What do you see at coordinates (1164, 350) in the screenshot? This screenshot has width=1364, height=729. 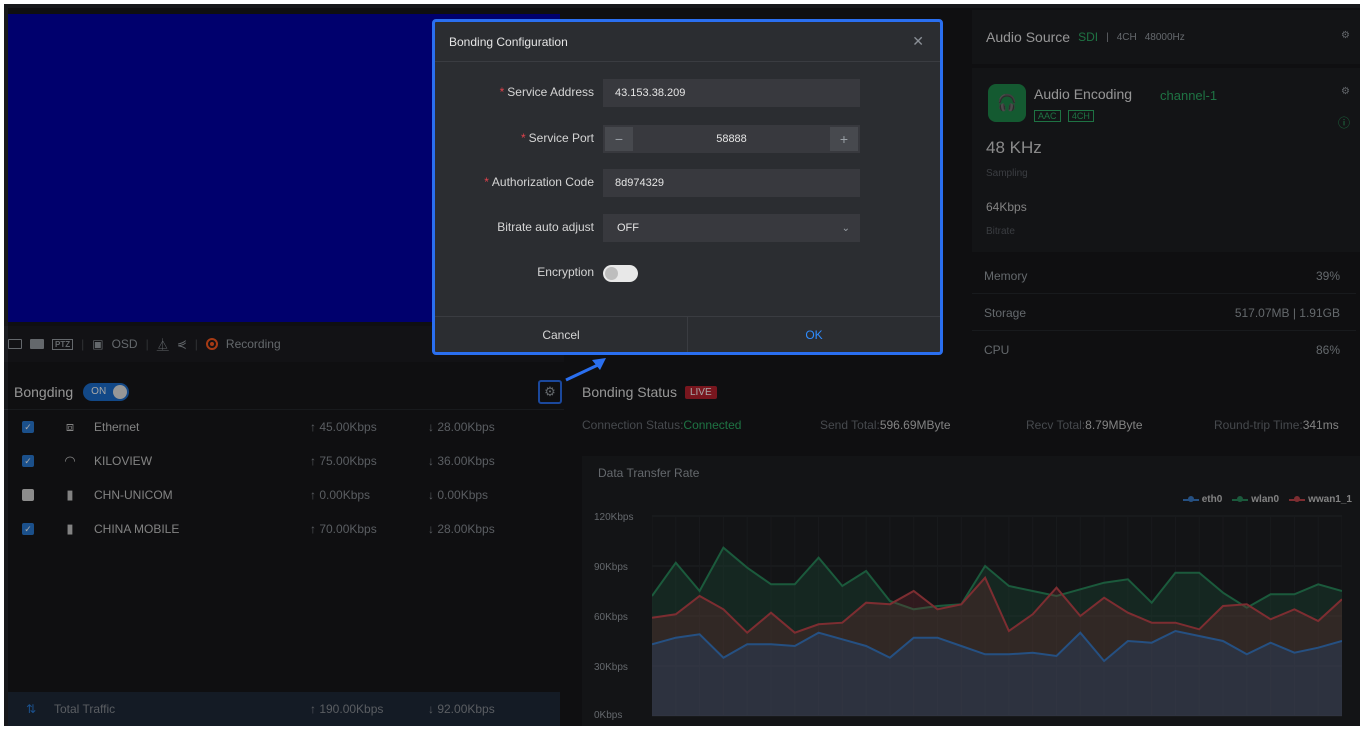 I see `cpu-row: CPU 86%` at bounding box center [1164, 350].